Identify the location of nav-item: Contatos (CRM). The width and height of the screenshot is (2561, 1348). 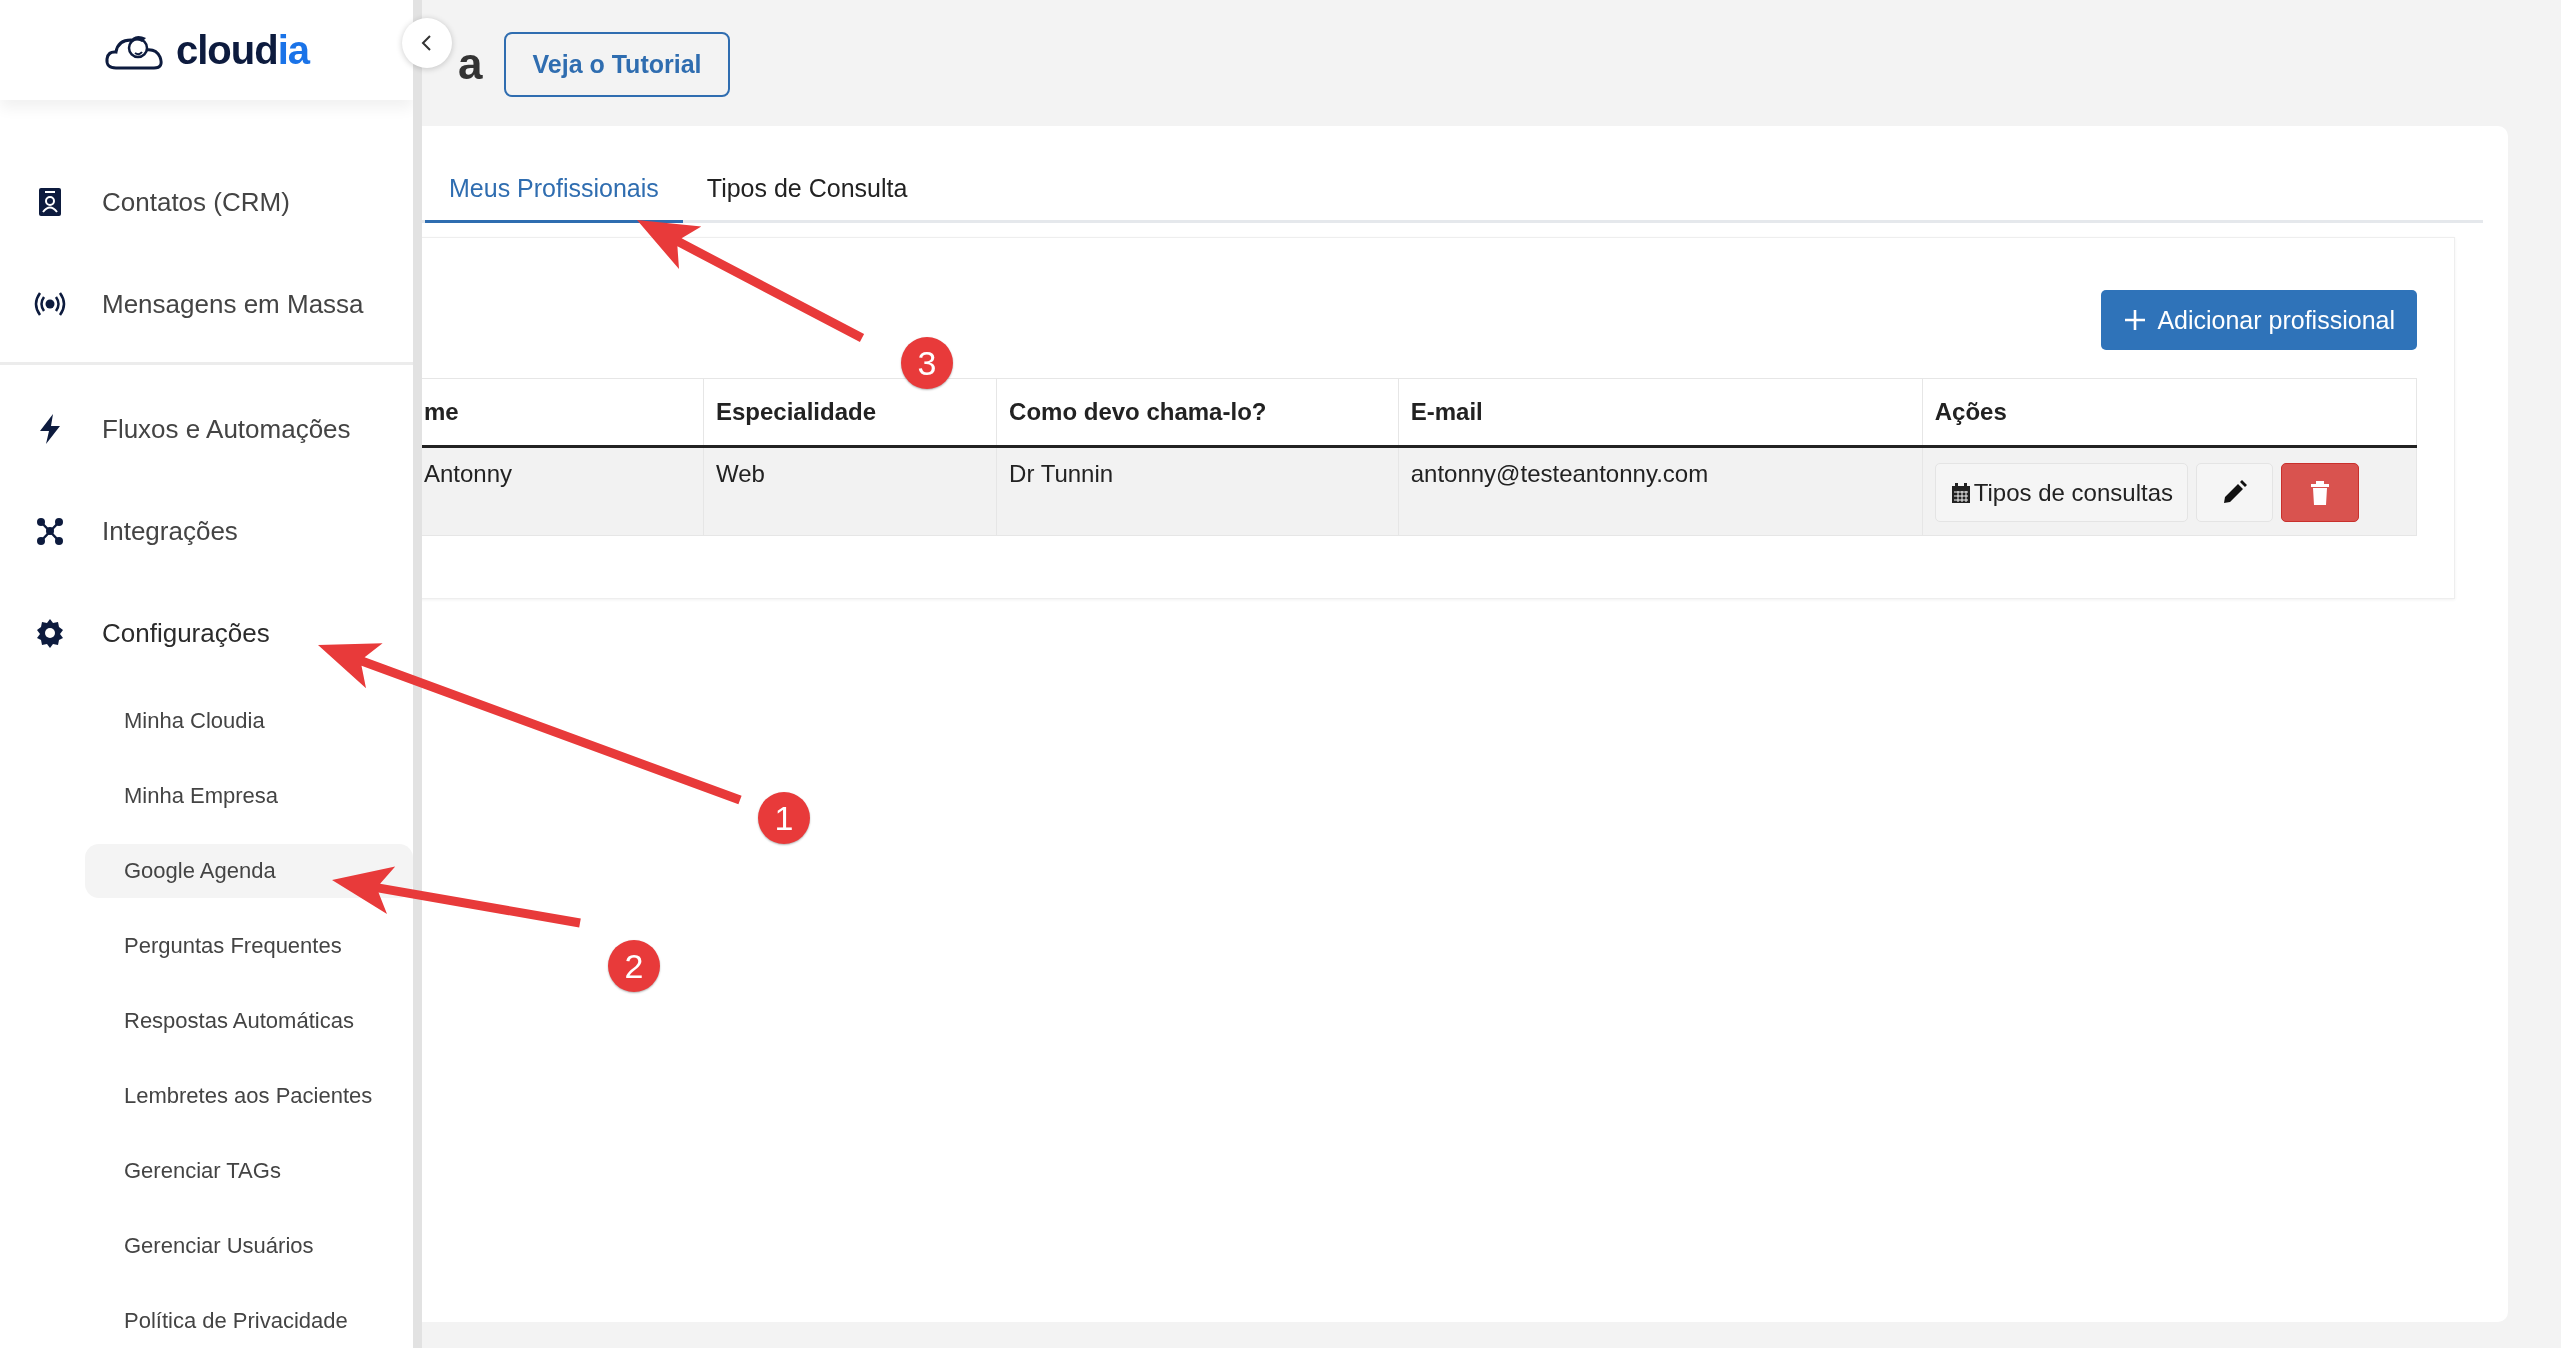
(206, 202).